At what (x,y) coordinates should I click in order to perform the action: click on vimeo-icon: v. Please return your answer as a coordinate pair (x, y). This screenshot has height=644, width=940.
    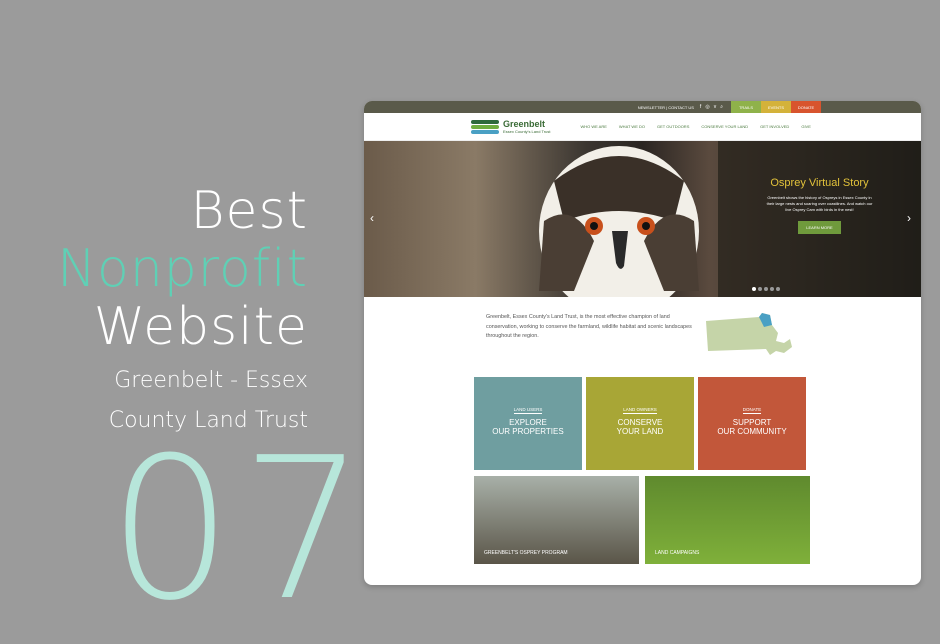
    Looking at the image, I should click on (715, 107).